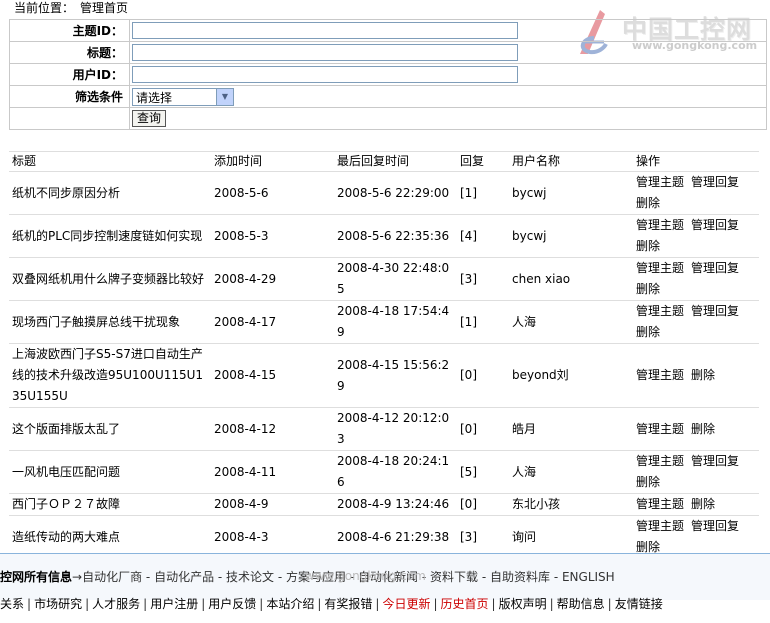  What do you see at coordinates (523, 604) in the screenshot?
I see `footer-link: 版权声明` at bounding box center [523, 604].